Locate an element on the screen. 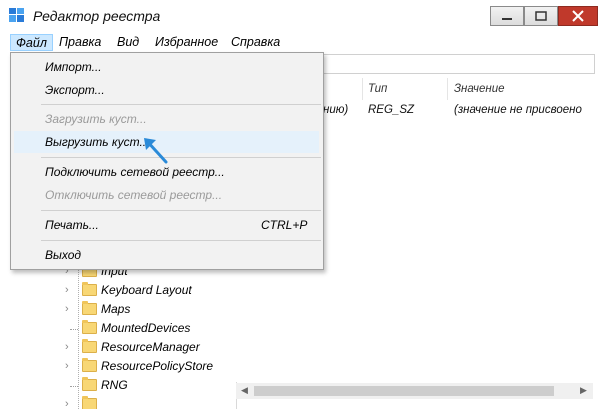 The height and width of the screenshot is (409, 600). menu-edit: Правка is located at coordinates (80, 42).